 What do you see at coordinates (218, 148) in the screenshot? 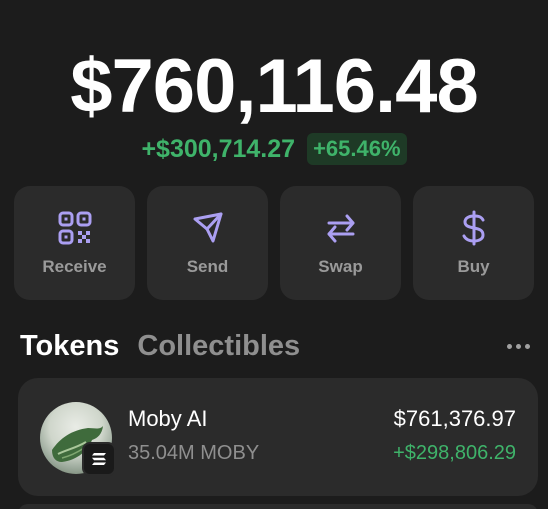
I see `portfolio-change-amount: +$300,714.27` at bounding box center [218, 148].